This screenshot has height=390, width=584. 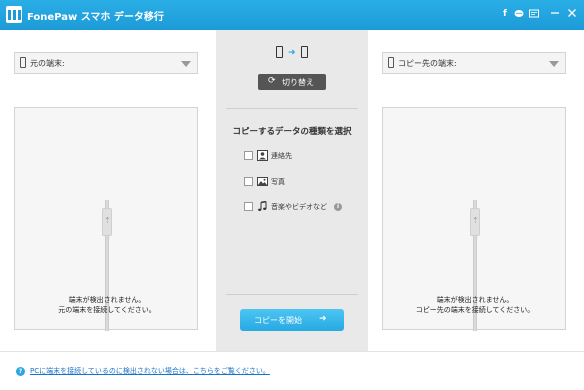 What do you see at coordinates (338, 207) in the screenshot?
I see `info-icon: i` at bounding box center [338, 207].